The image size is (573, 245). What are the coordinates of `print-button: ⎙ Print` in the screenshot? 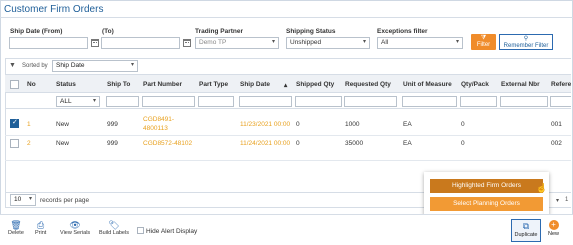 It's located at (40, 228).